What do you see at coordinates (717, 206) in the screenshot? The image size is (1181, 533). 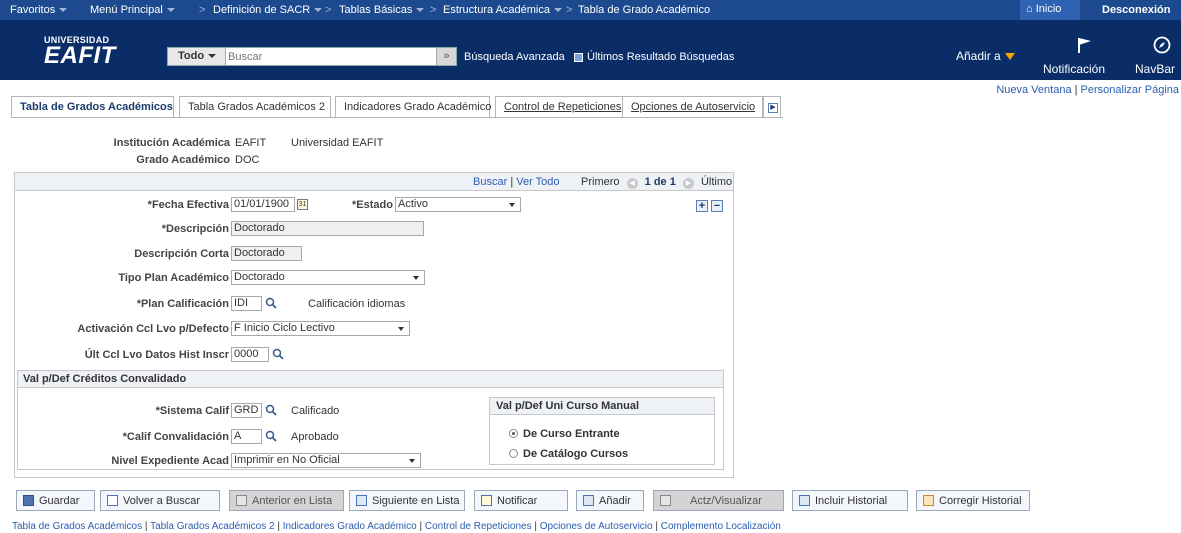 I see `delete-row-button: −` at bounding box center [717, 206].